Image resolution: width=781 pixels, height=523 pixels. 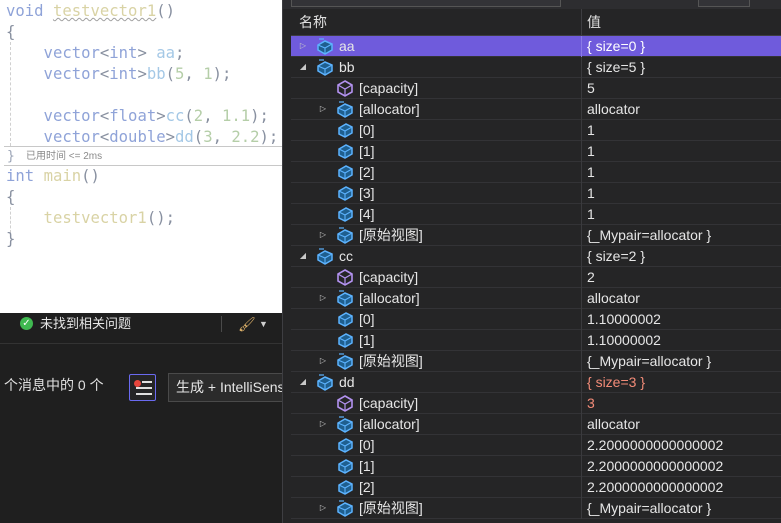 What do you see at coordinates (536, 487) in the screenshot?
I see `watch-row: [2] 2.2000000000000002` at bounding box center [536, 487].